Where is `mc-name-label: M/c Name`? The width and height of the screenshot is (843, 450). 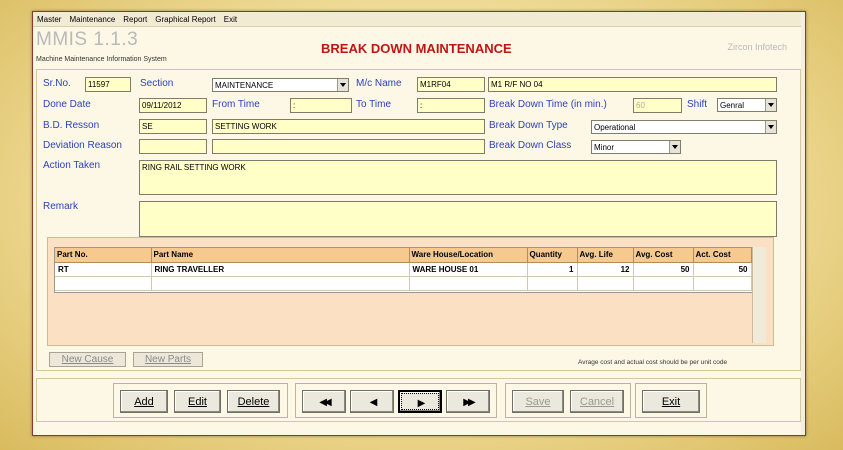
mc-name-label: M/c Name is located at coordinates (379, 83).